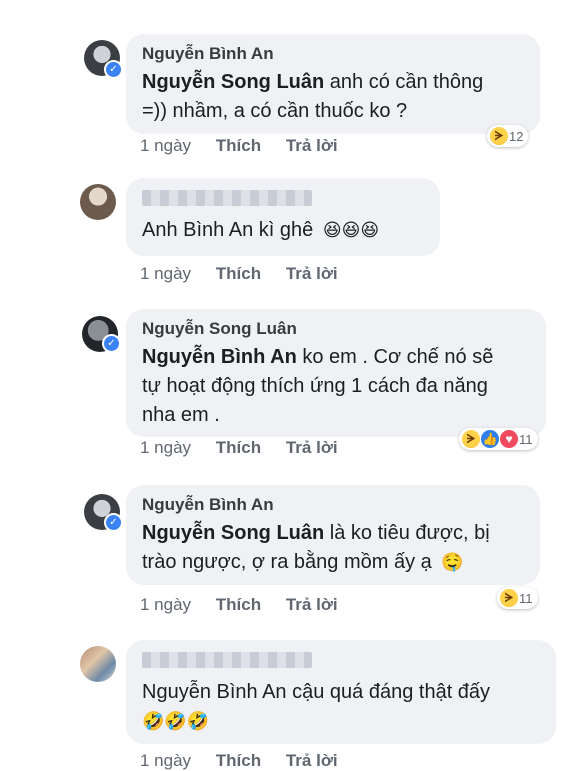 This screenshot has width=580, height=771. I want to click on comment-bubble: Nguyễn Bình An cậu quá đáng thật đấy 🤣🤣🤣, so click(341, 692).